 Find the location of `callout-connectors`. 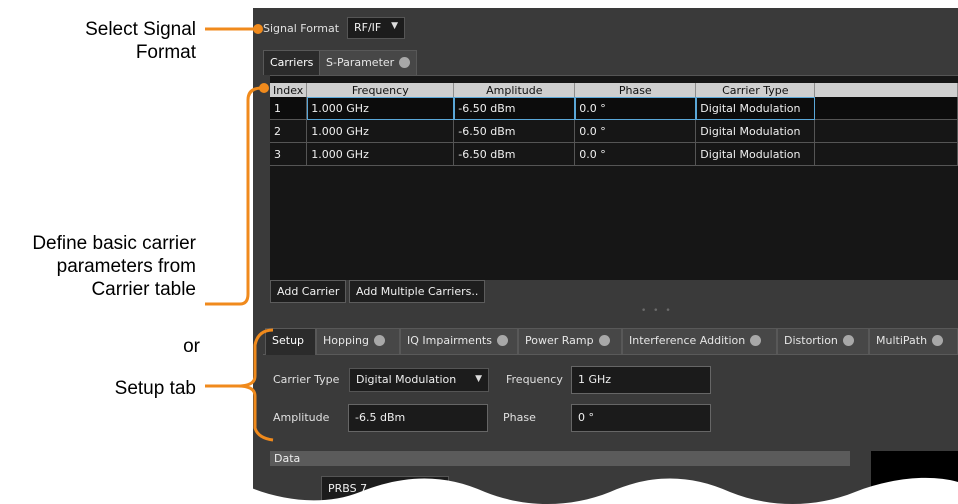

callout-connectors is located at coordinates (239, 233).